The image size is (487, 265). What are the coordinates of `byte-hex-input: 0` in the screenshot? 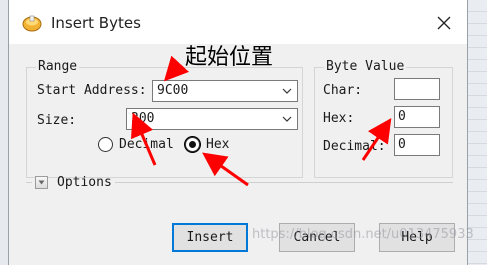 It's located at (417, 117).